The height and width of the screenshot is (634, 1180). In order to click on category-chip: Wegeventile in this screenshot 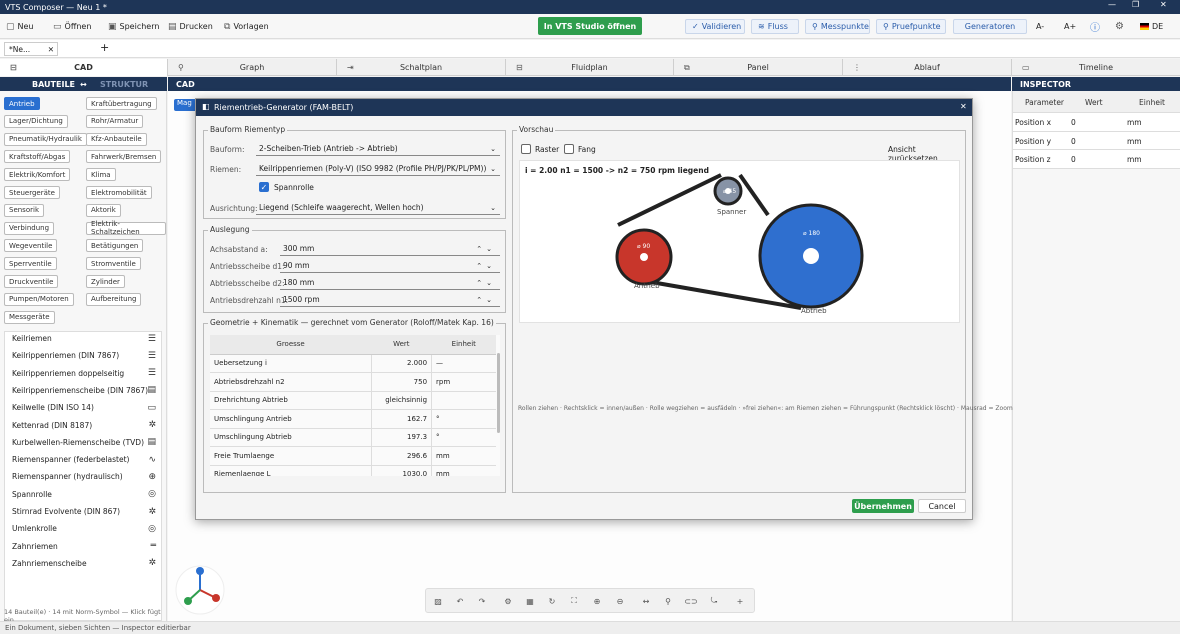, I will do `click(31, 246)`.